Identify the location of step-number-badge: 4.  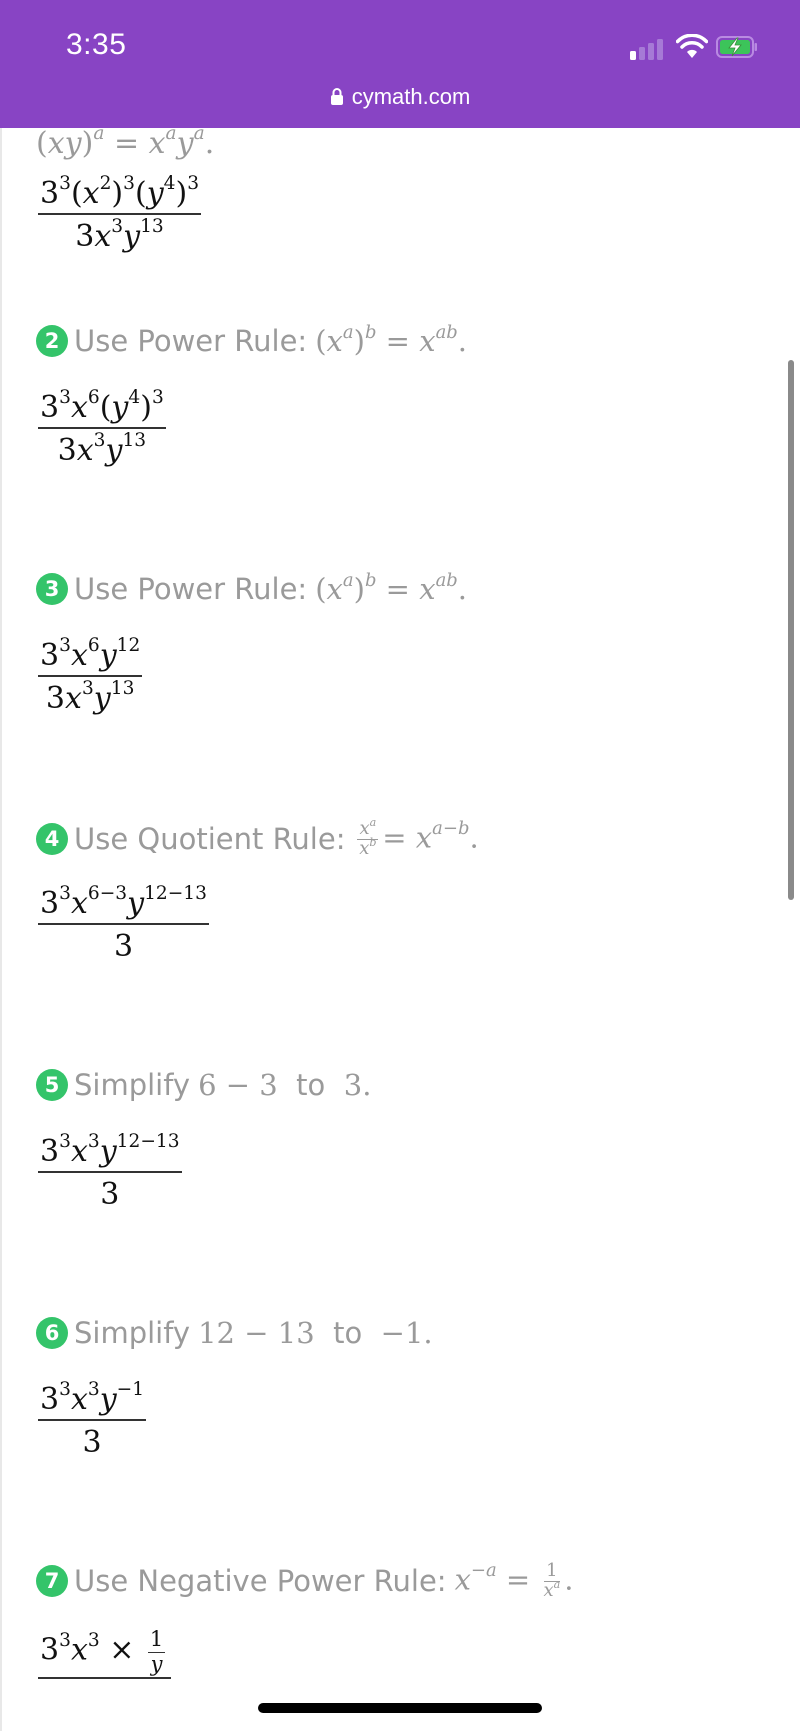
(52, 839).